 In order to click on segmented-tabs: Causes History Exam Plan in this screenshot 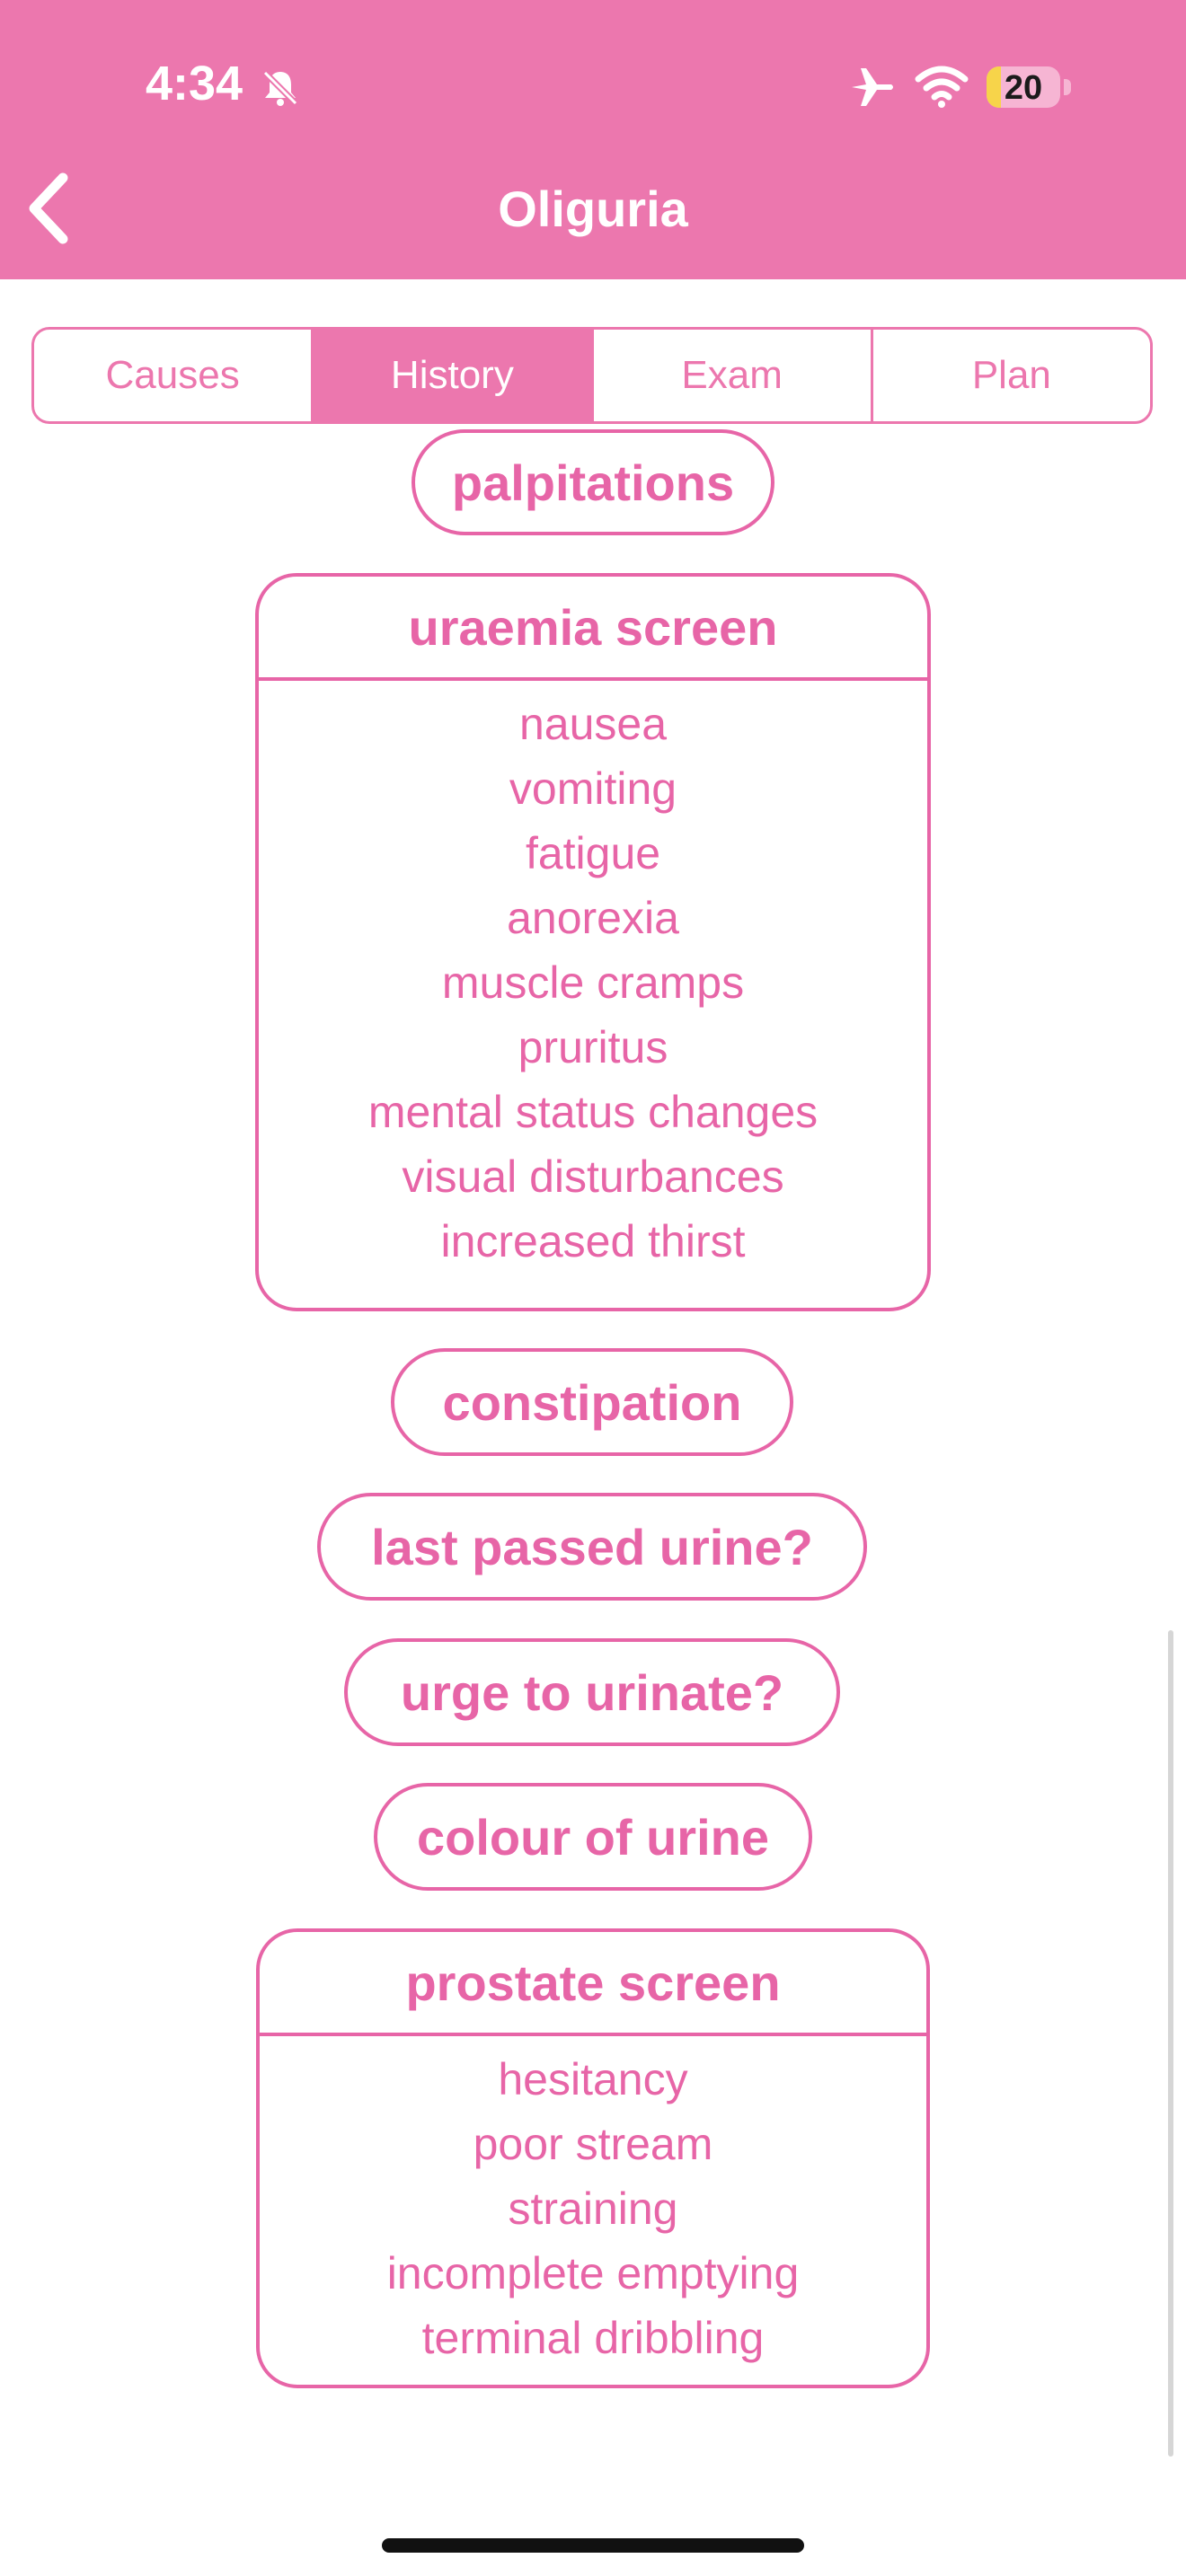, I will do `click(592, 375)`.